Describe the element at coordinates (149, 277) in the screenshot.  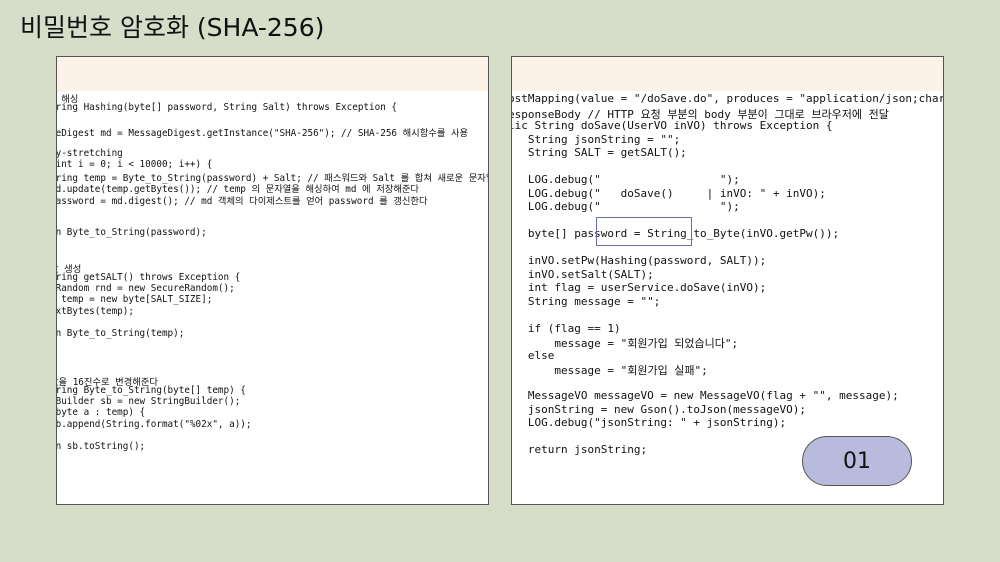
I see `code-line: tring getSALT() throws Exception {` at that location.